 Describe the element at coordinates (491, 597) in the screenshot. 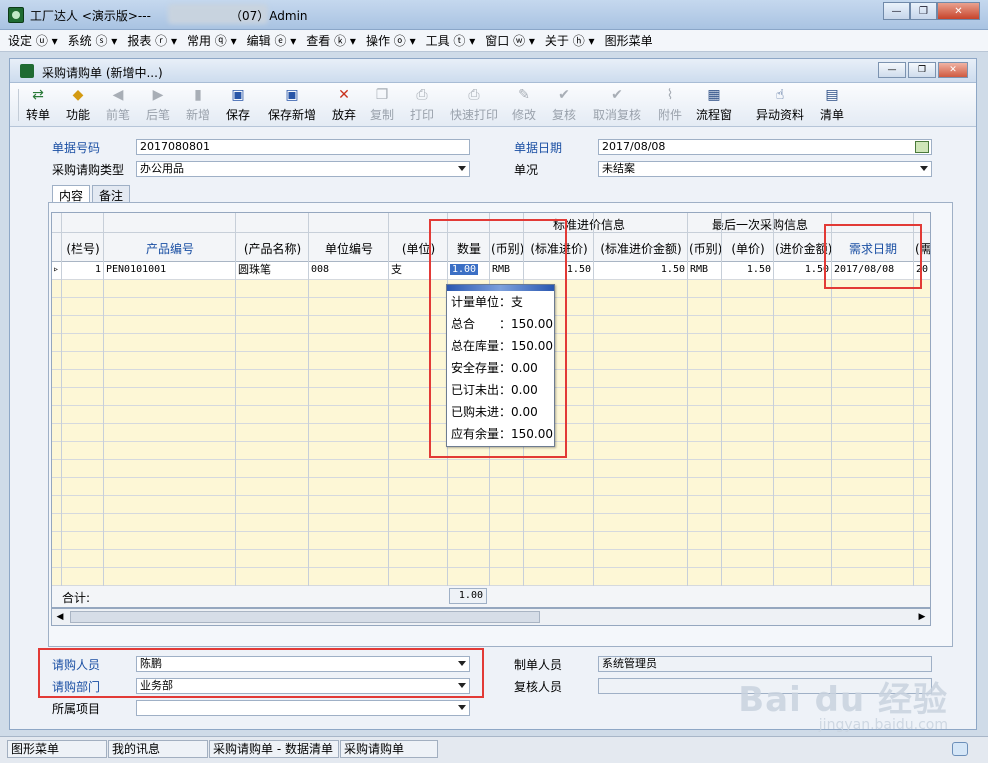

I see `total-row: 合计: 1.00` at that location.